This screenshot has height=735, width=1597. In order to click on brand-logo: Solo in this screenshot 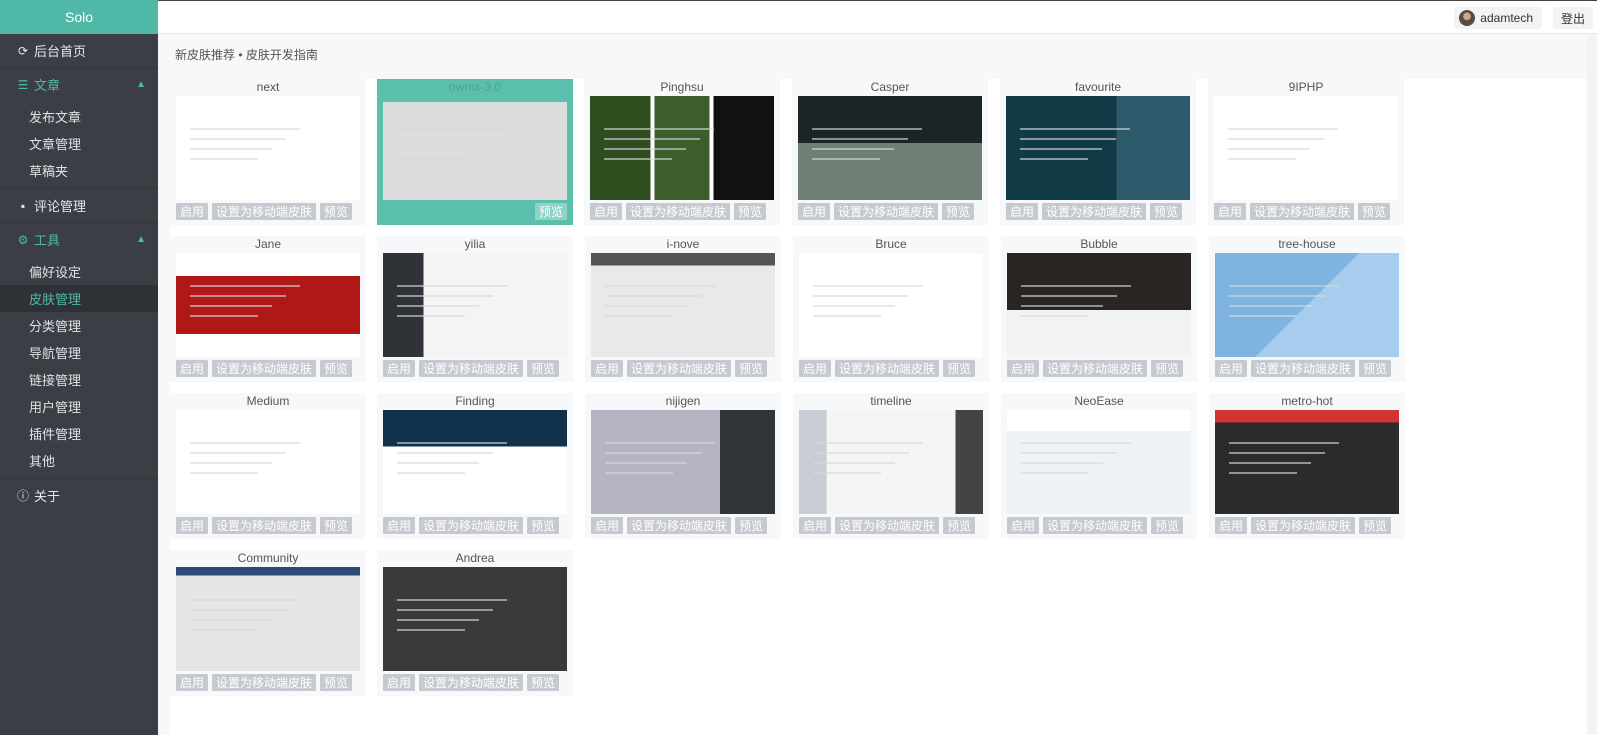, I will do `click(79, 17)`.